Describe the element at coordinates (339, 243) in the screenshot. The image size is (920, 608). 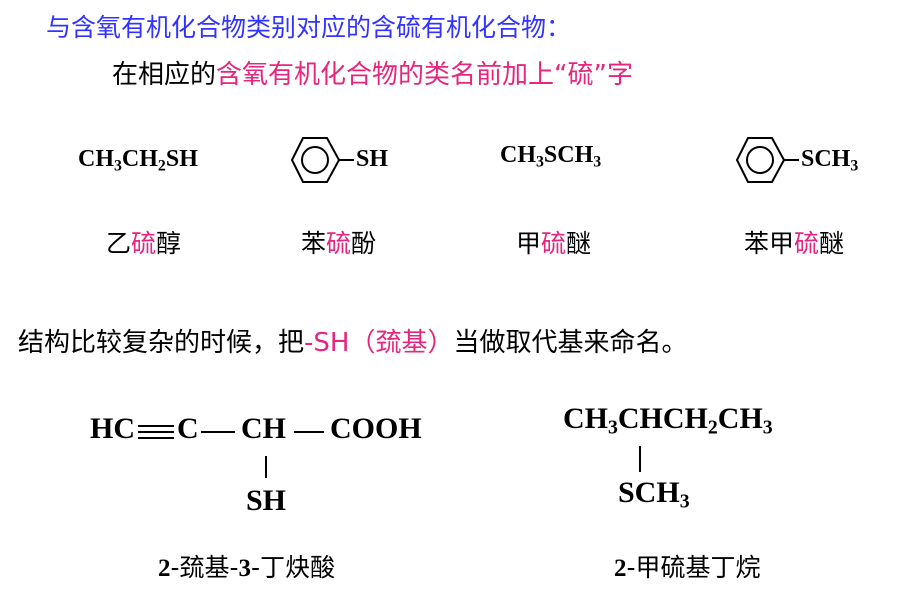
I see `name-thiophenol: 苯硫酚` at that location.